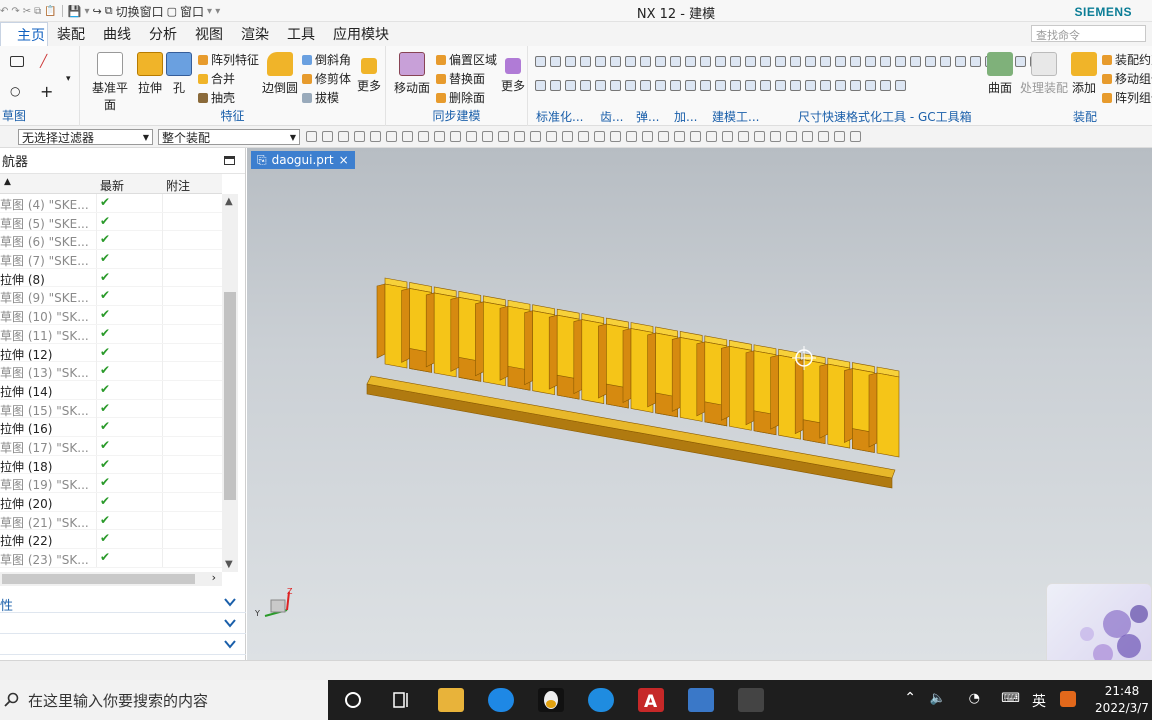 The image size is (1152, 720). Describe the element at coordinates (46, 91) in the screenshot. I see `point-icon: +` at that location.